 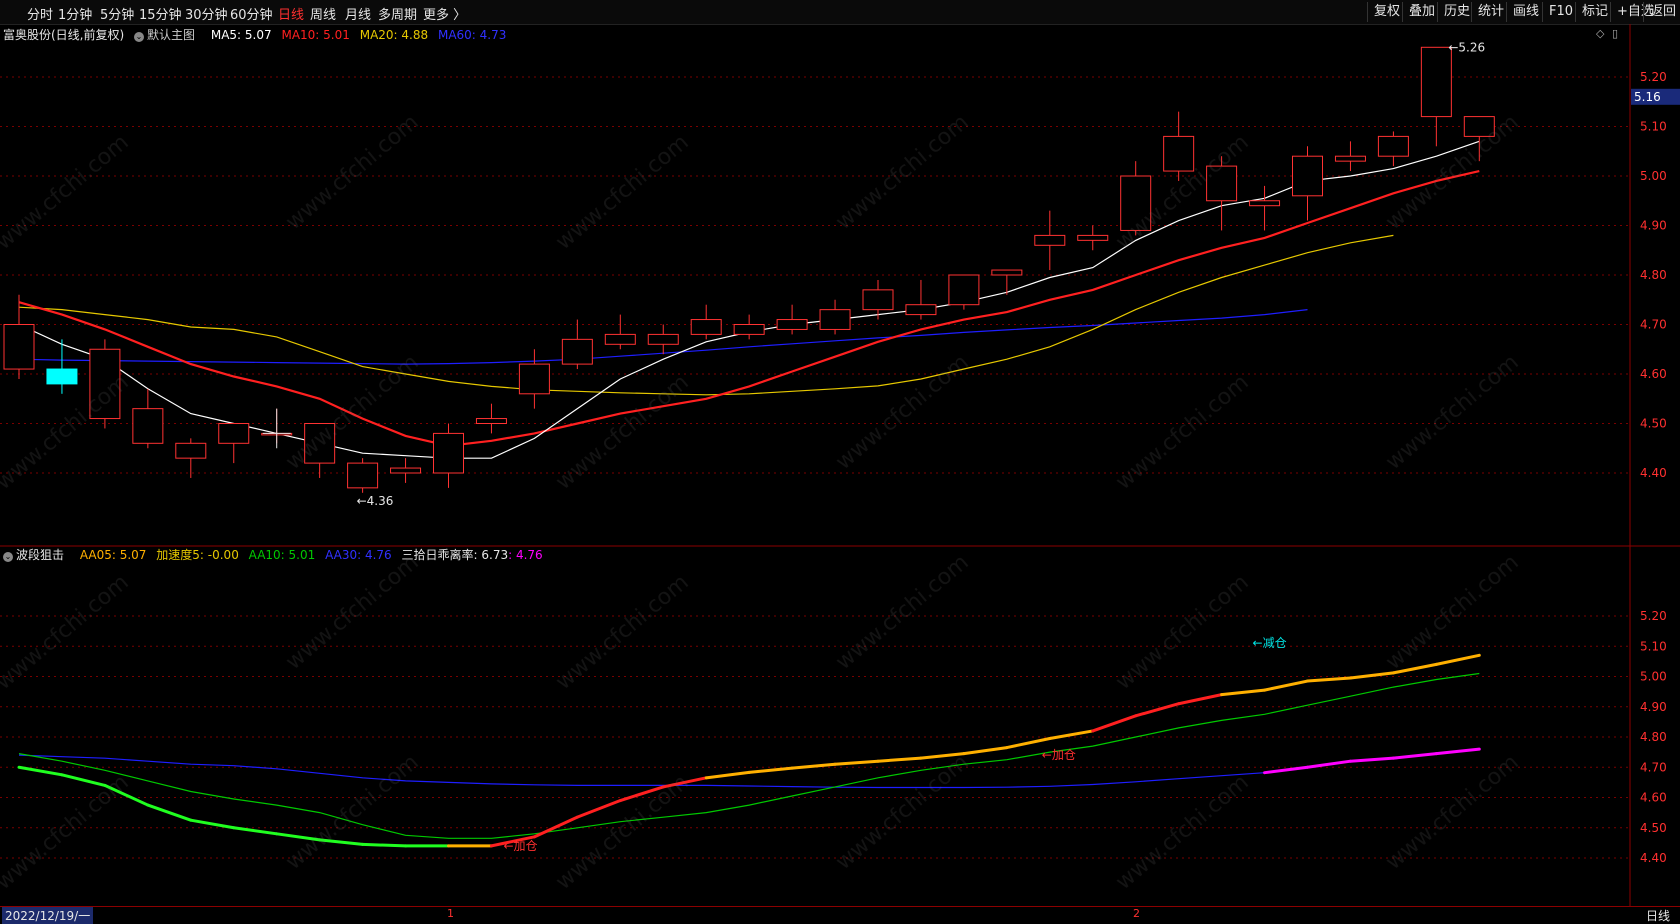 I want to click on aa05-label: AA05: 5.07, so click(x=113, y=555).